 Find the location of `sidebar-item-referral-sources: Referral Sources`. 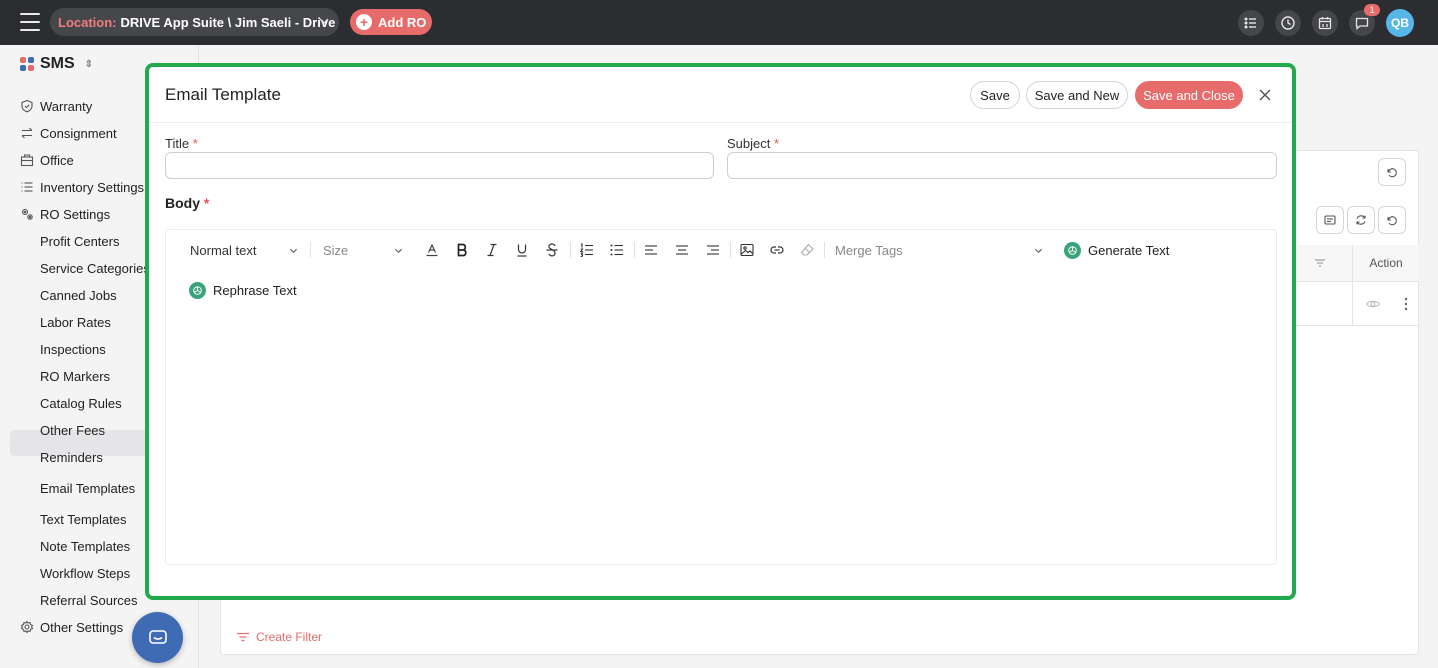

sidebar-item-referral-sources: Referral Sources is located at coordinates (89, 600).